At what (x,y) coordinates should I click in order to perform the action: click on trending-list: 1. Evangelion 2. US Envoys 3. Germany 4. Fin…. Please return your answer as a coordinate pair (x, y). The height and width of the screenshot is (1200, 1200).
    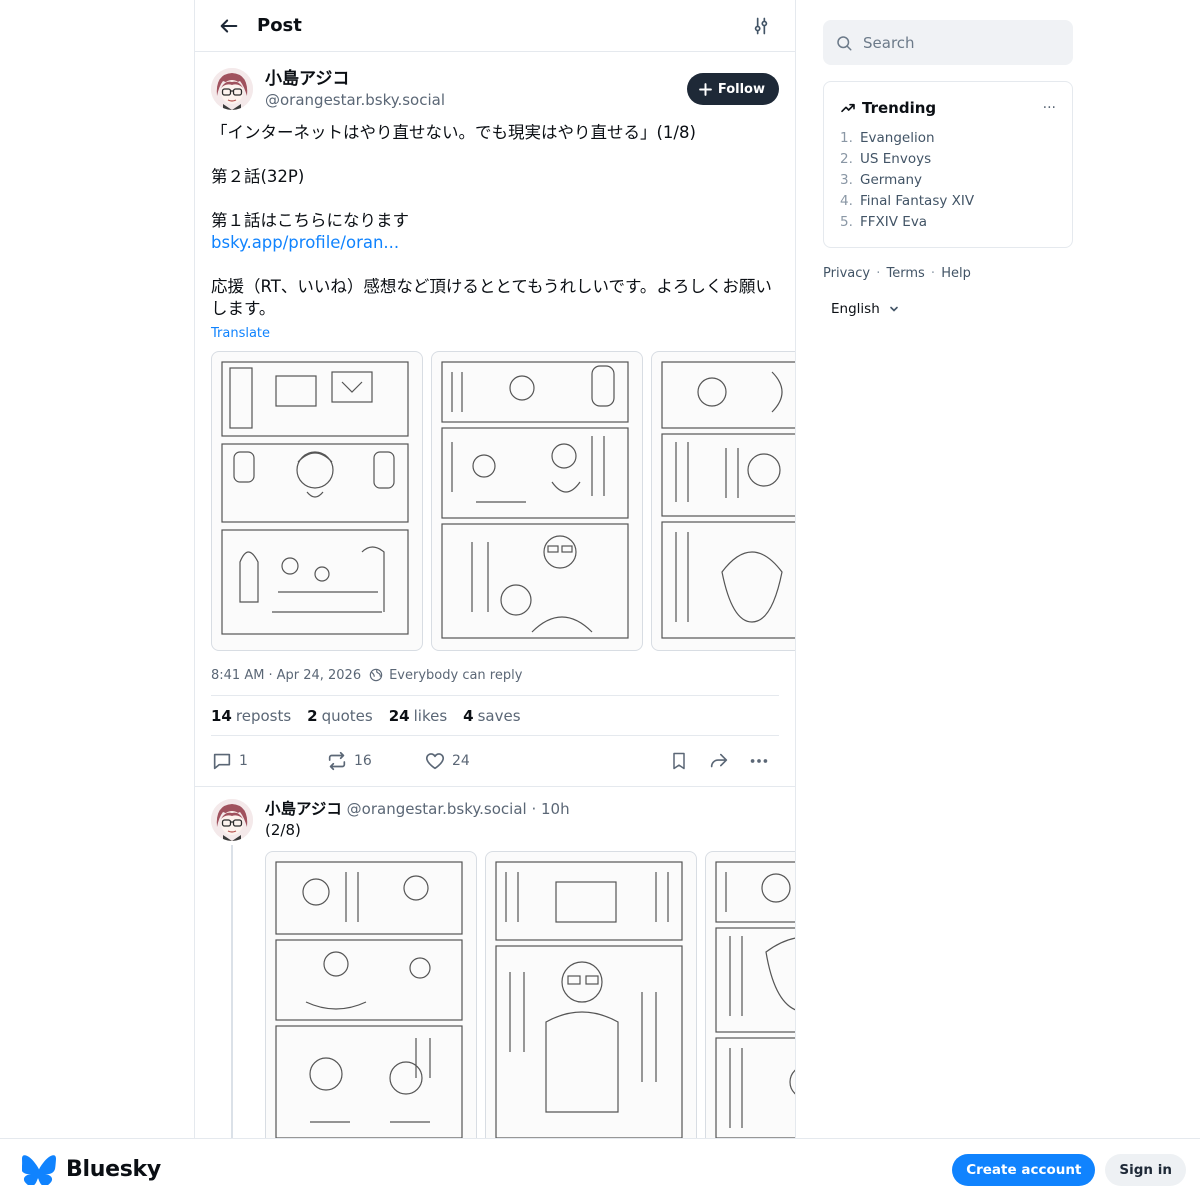
    Looking at the image, I should click on (948, 180).